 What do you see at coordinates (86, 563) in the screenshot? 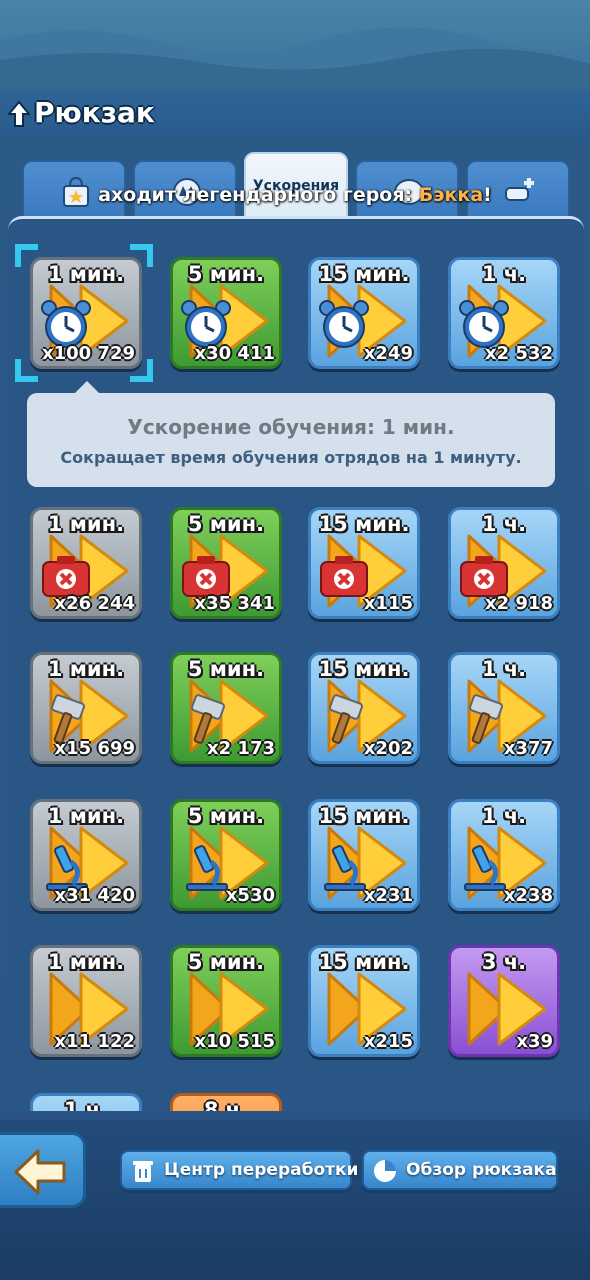
I see `speedup-item: 1 мин. x26 244` at bounding box center [86, 563].